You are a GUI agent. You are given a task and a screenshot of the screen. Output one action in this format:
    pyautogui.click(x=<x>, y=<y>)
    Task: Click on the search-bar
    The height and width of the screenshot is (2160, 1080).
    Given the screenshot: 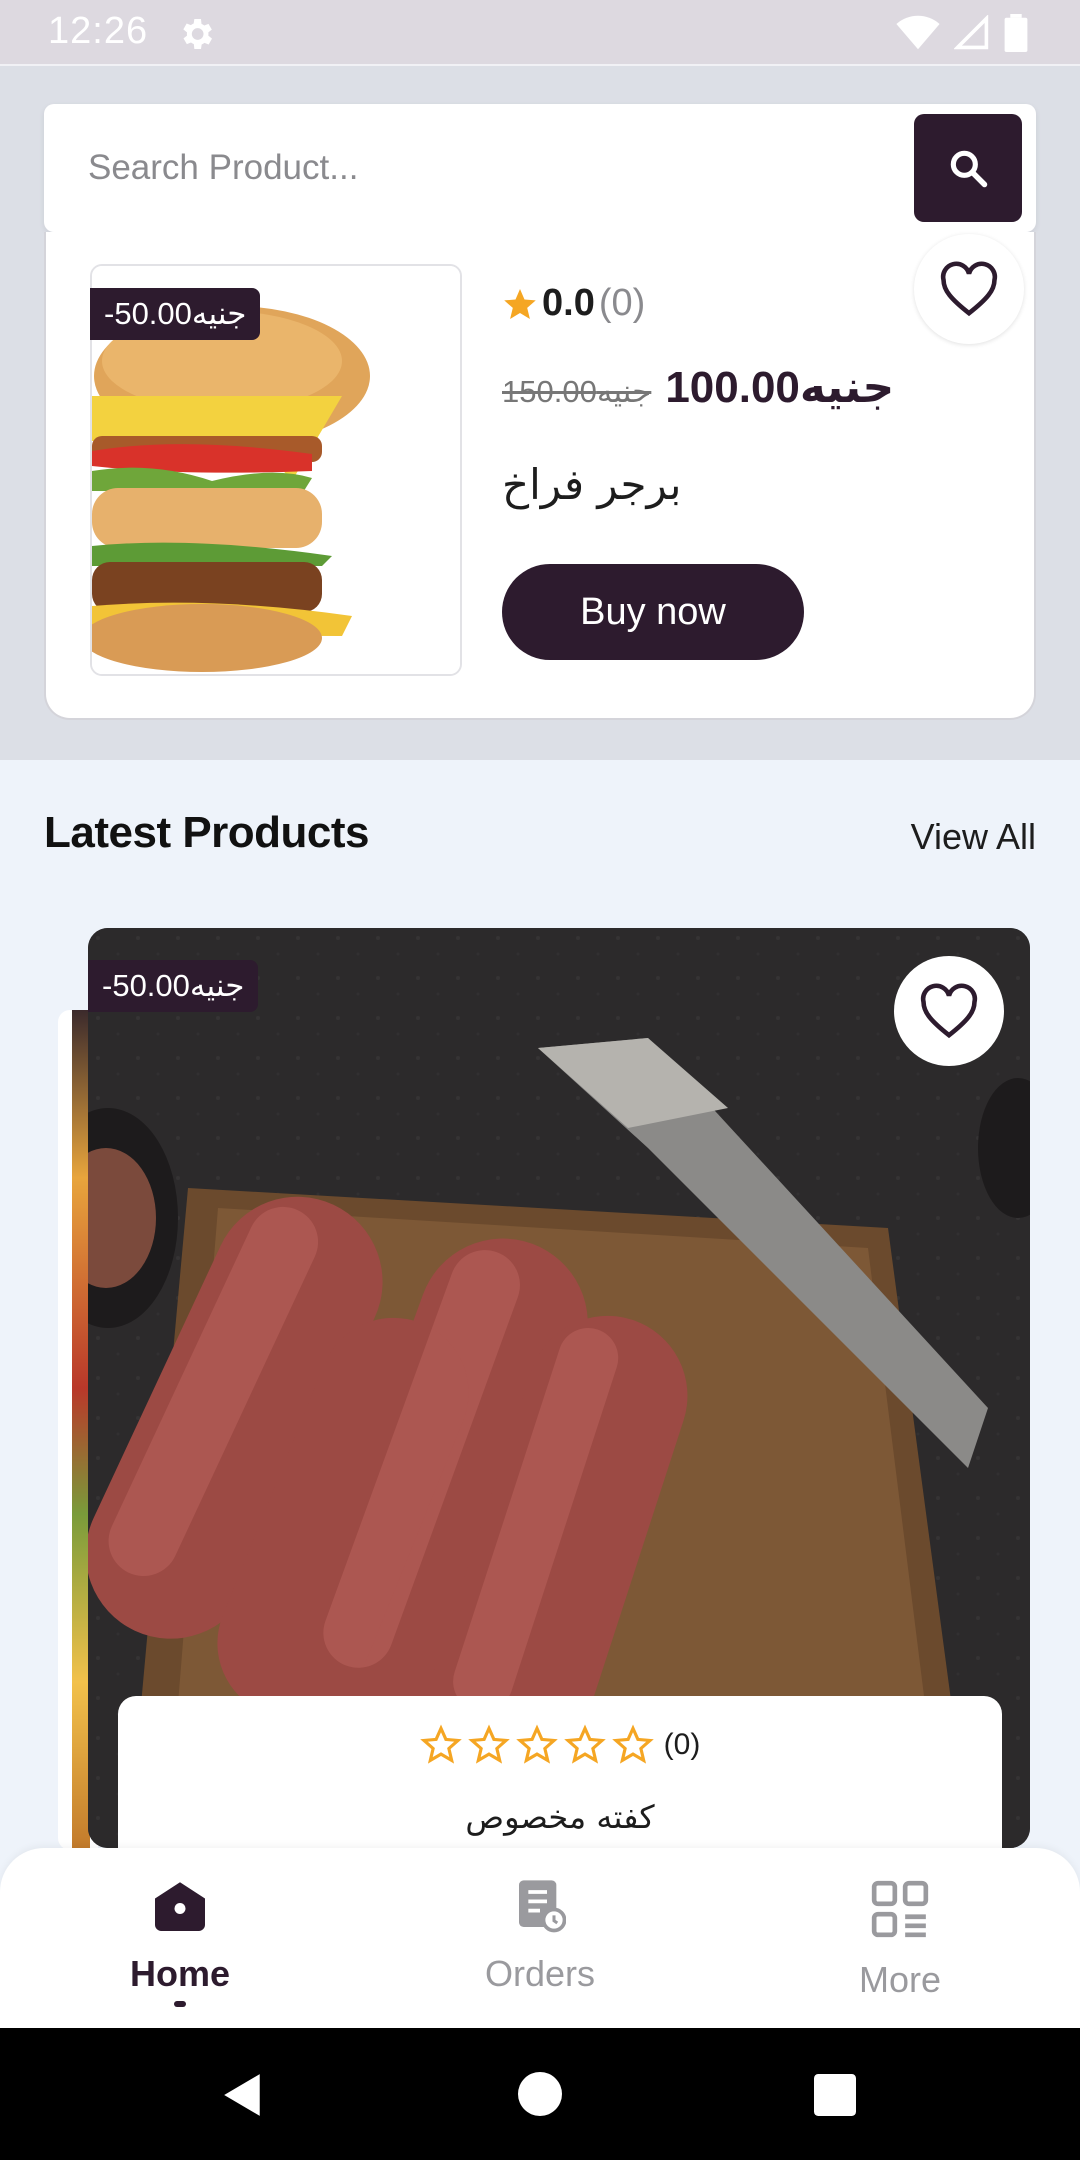 What is the action you would take?
    pyautogui.click(x=540, y=168)
    